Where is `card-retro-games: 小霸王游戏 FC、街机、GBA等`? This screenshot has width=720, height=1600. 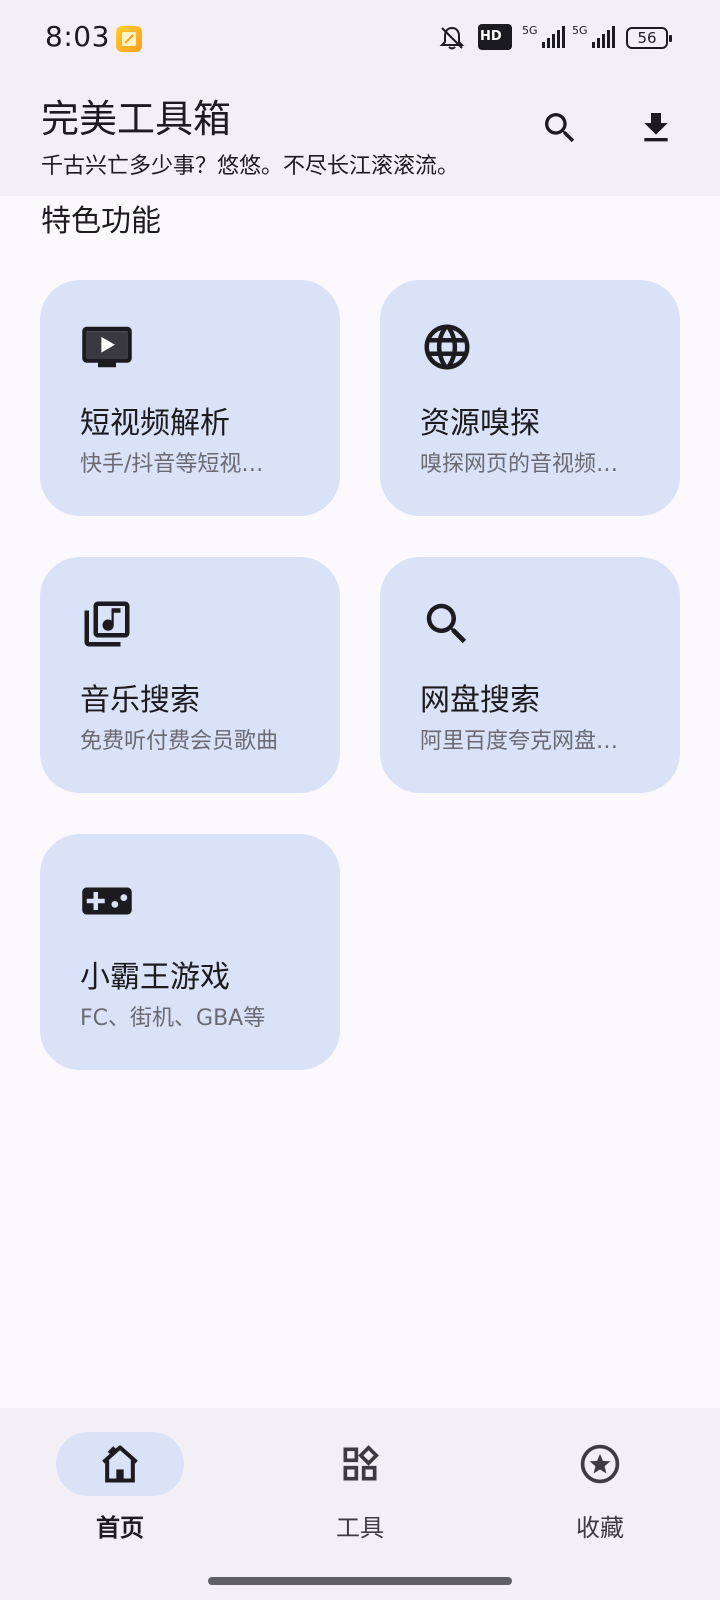 card-retro-games: 小霸王游戏 FC、街机、GBA等 is located at coordinates (190, 952).